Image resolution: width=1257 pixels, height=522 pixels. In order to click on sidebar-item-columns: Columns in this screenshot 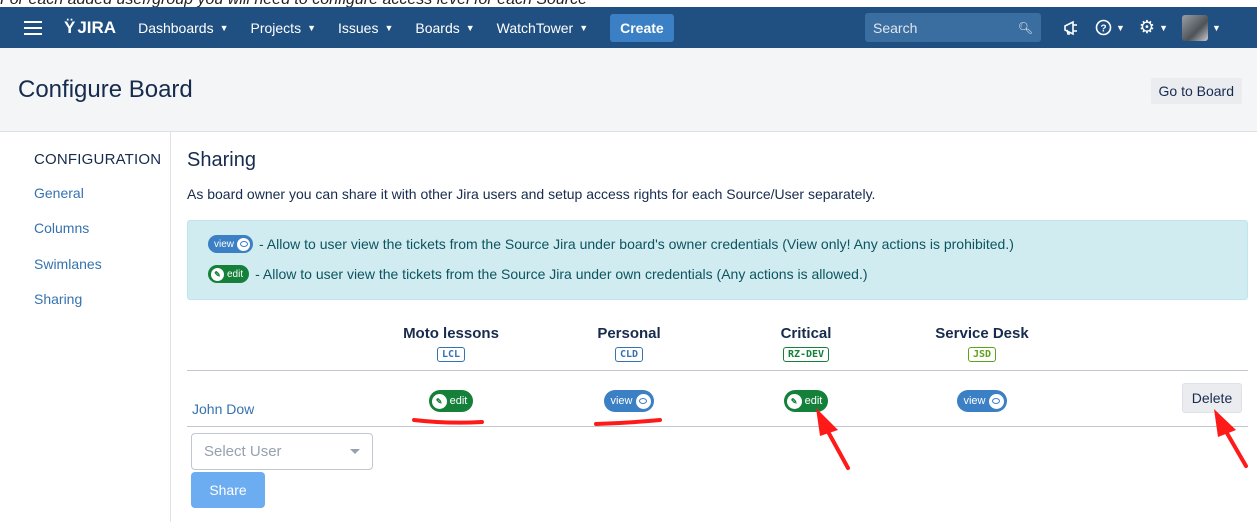, I will do `click(61, 228)`.